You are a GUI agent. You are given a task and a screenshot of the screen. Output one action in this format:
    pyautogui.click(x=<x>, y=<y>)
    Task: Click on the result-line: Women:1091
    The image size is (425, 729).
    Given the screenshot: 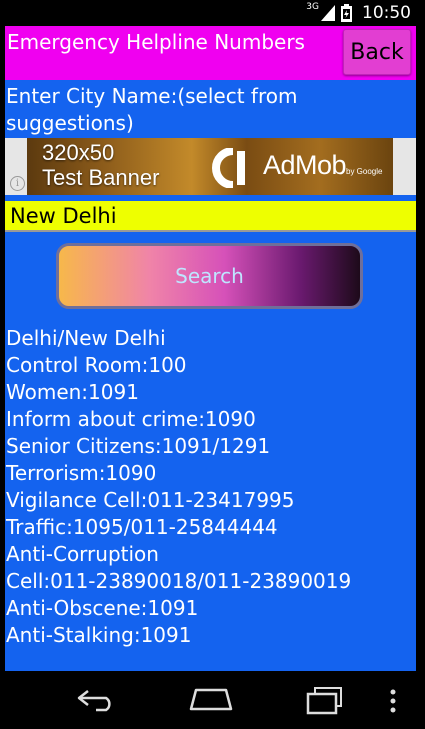 What is the action you would take?
    pyautogui.click(x=72, y=392)
    